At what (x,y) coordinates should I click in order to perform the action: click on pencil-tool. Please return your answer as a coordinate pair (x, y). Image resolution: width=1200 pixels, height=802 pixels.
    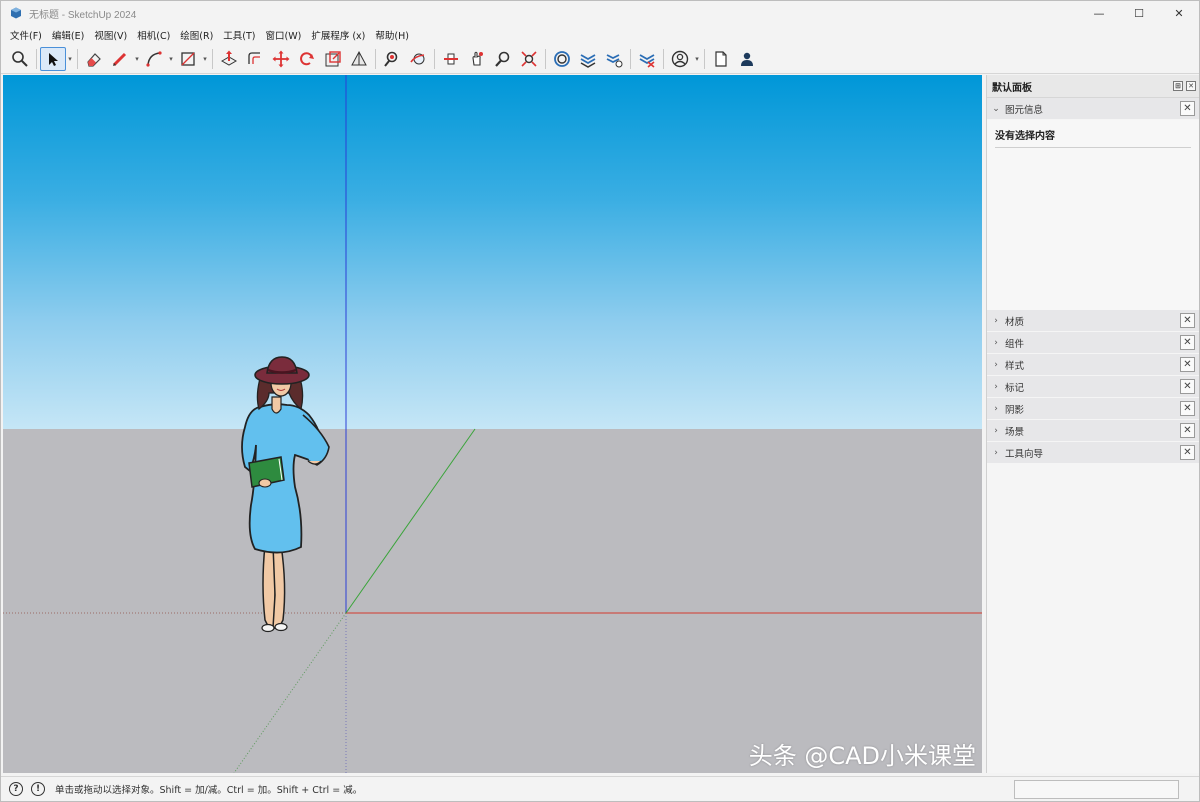
    Looking at the image, I should click on (120, 59).